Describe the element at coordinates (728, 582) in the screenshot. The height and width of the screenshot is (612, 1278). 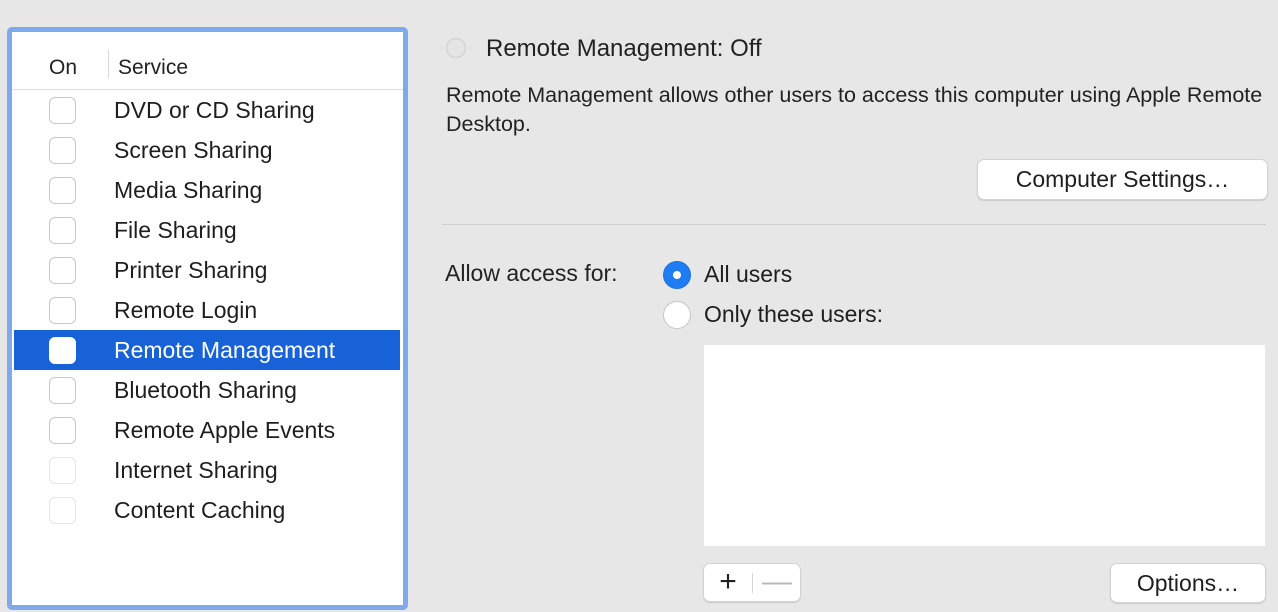
I see `add-user-button: +` at that location.